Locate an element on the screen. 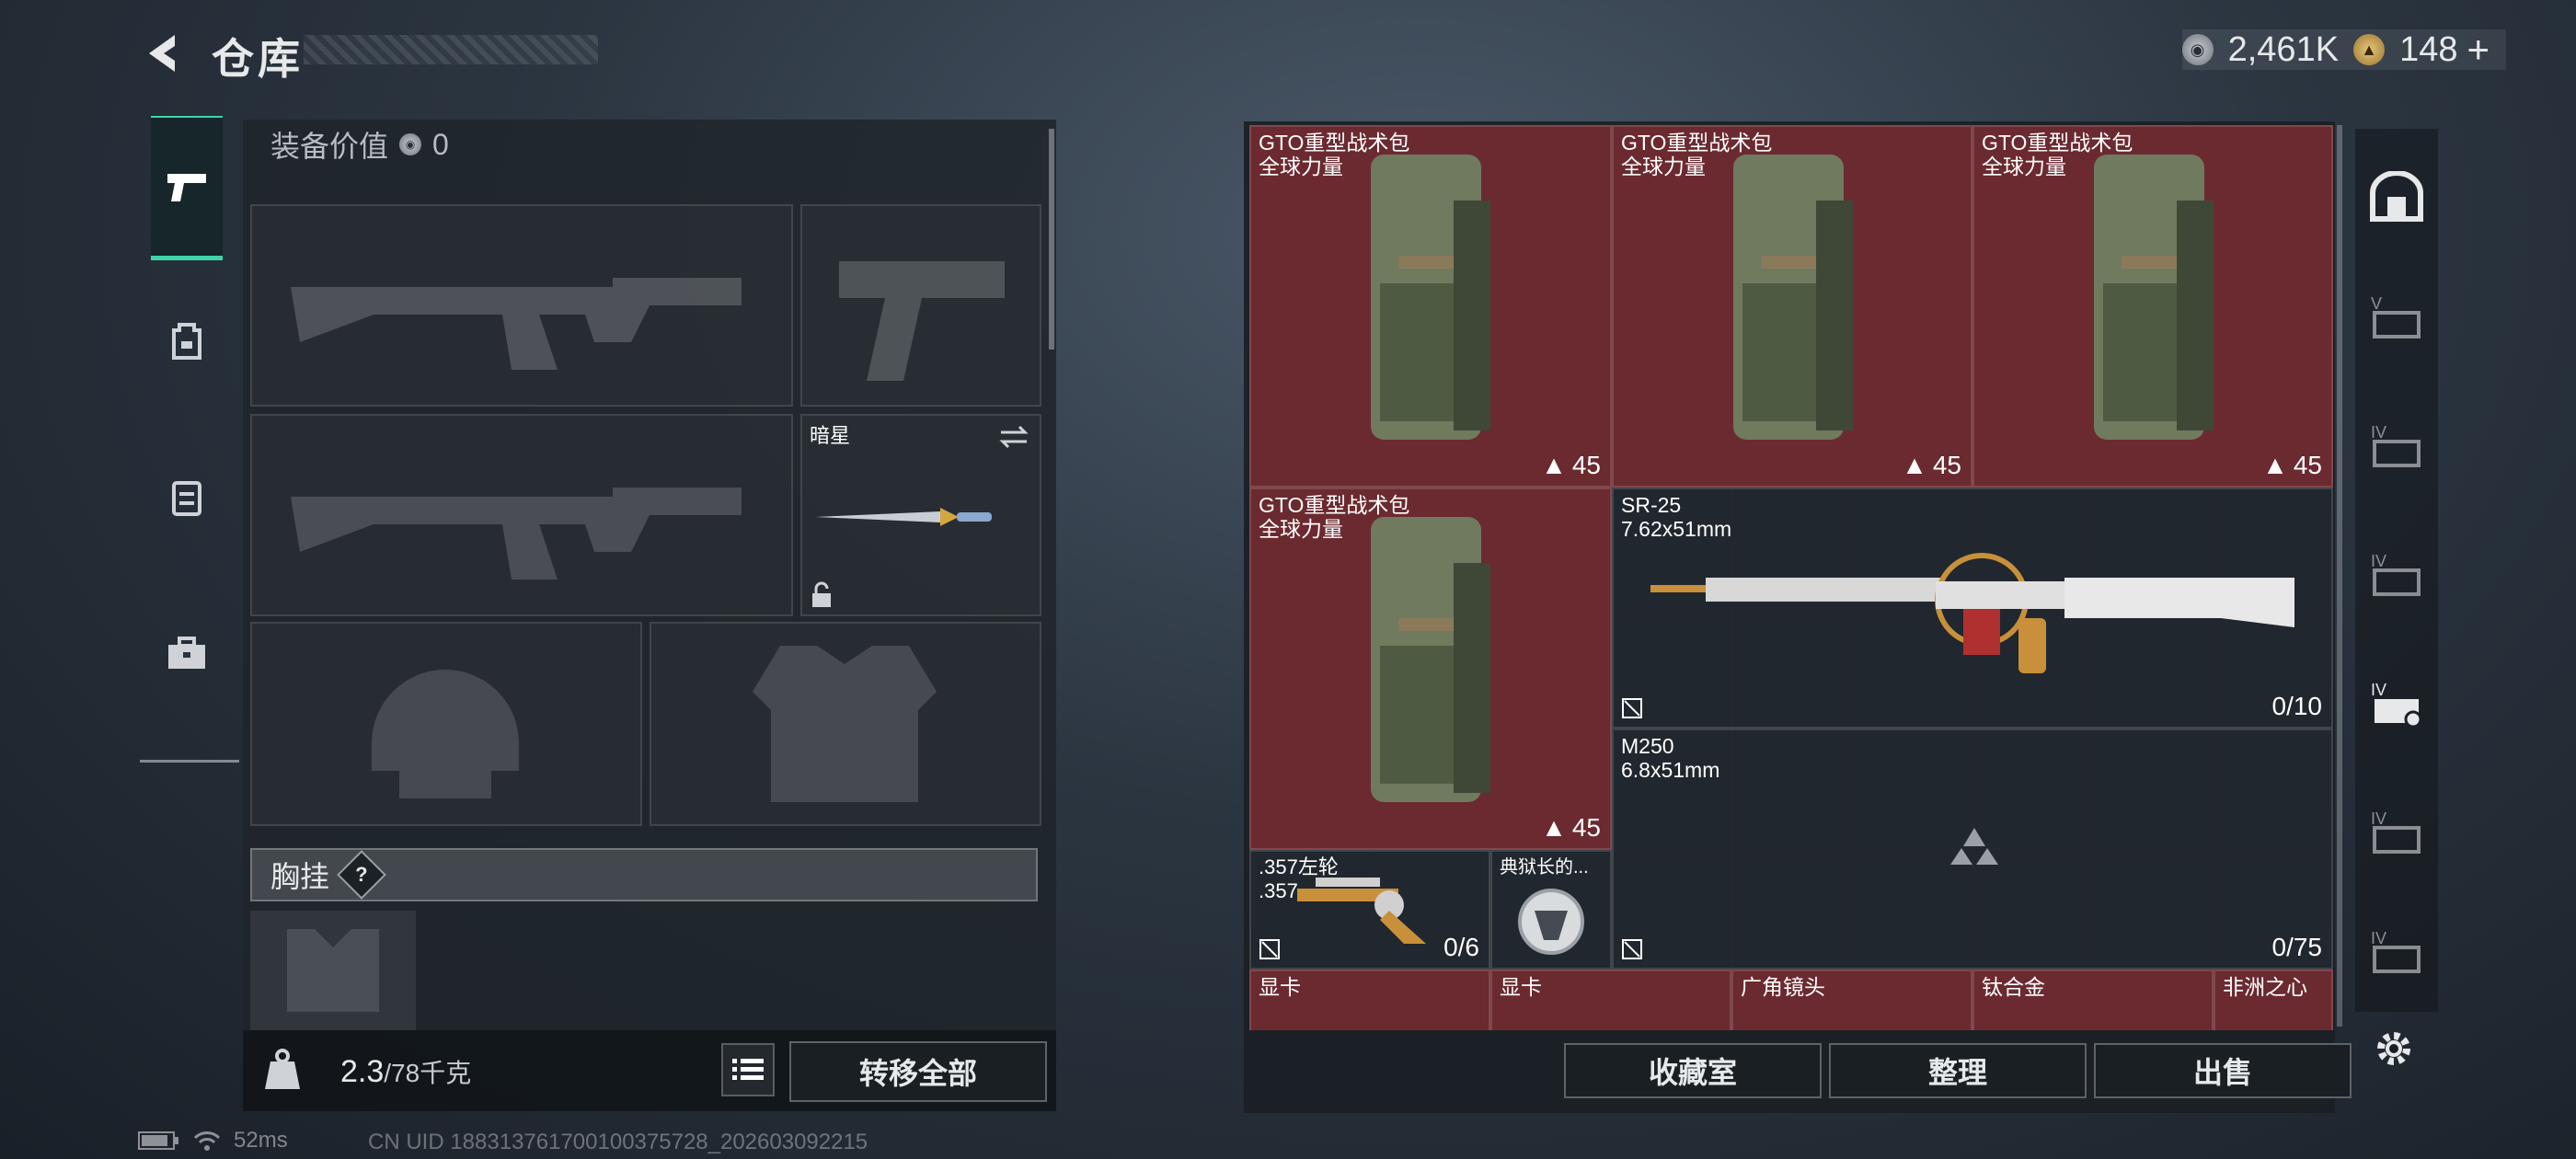 The height and width of the screenshot is (1159, 2576). silver-coin-amount: 2,461K is located at coordinates (2283, 49).